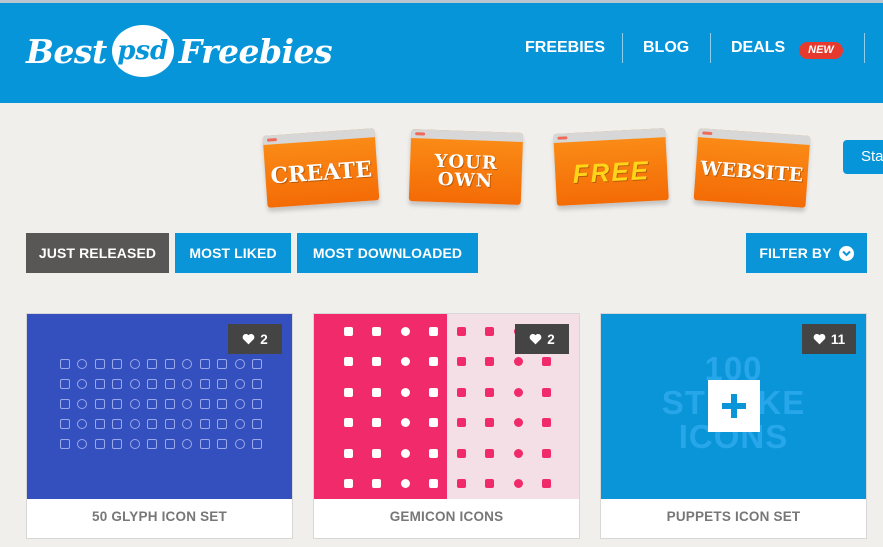 This screenshot has width=883, height=547. Describe the element at coordinates (829, 339) in the screenshot. I see `likes-badge: 11` at that location.